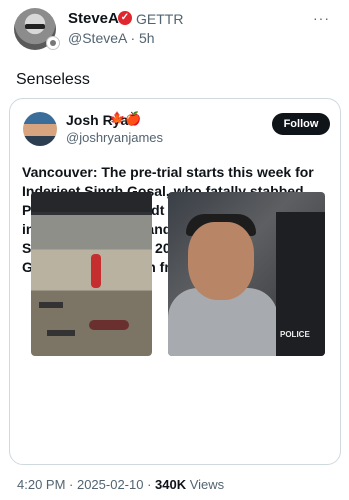  Describe the element at coordinates (40, 129) in the screenshot. I see `quoted-author-avatar` at that location.